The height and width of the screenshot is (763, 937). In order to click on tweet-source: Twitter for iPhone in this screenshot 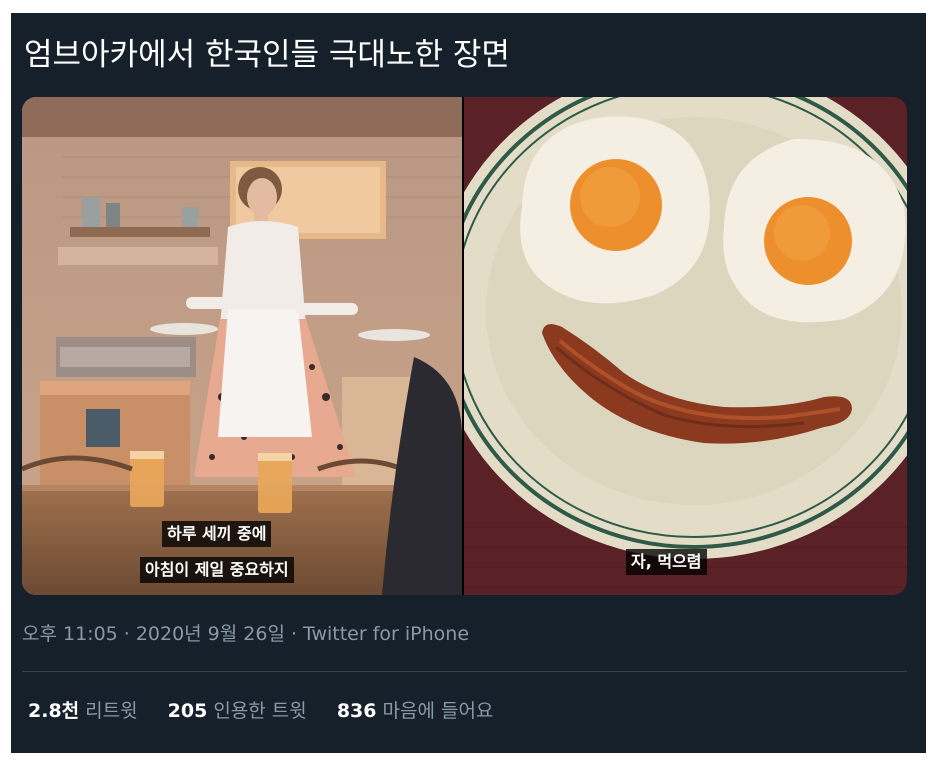, I will do `click(386, 634)`.